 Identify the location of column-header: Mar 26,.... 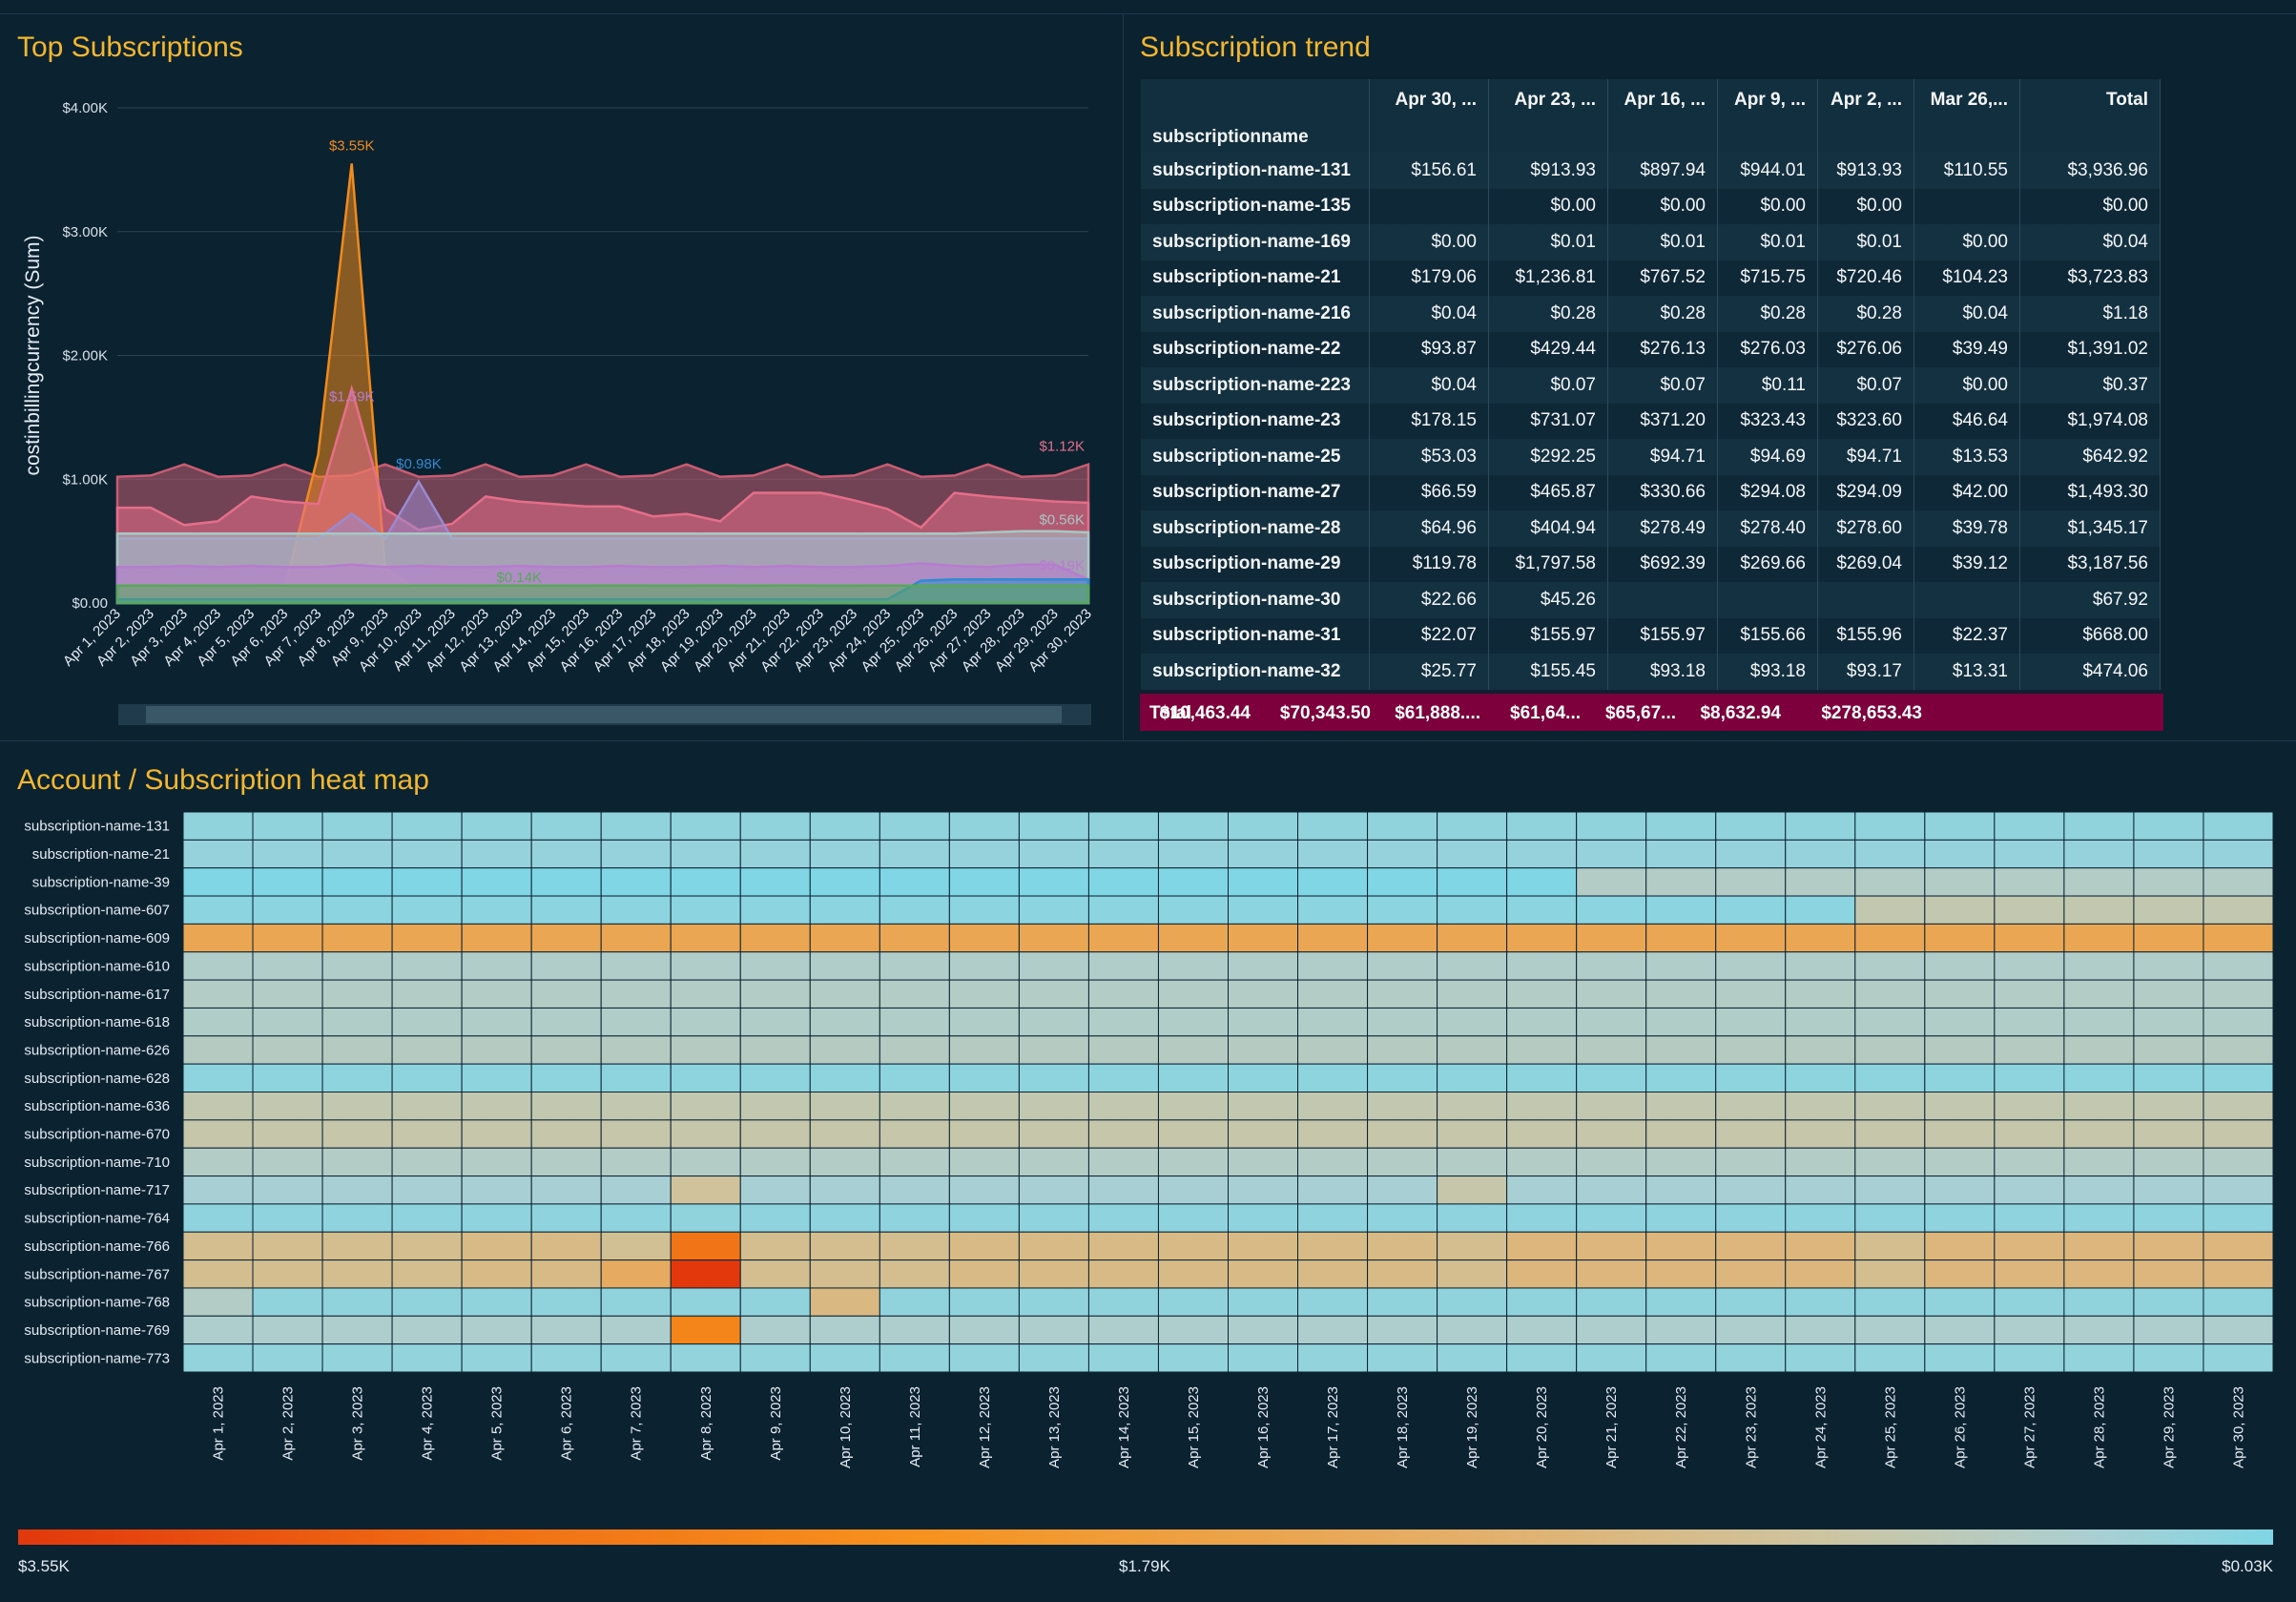
(1966, 100).